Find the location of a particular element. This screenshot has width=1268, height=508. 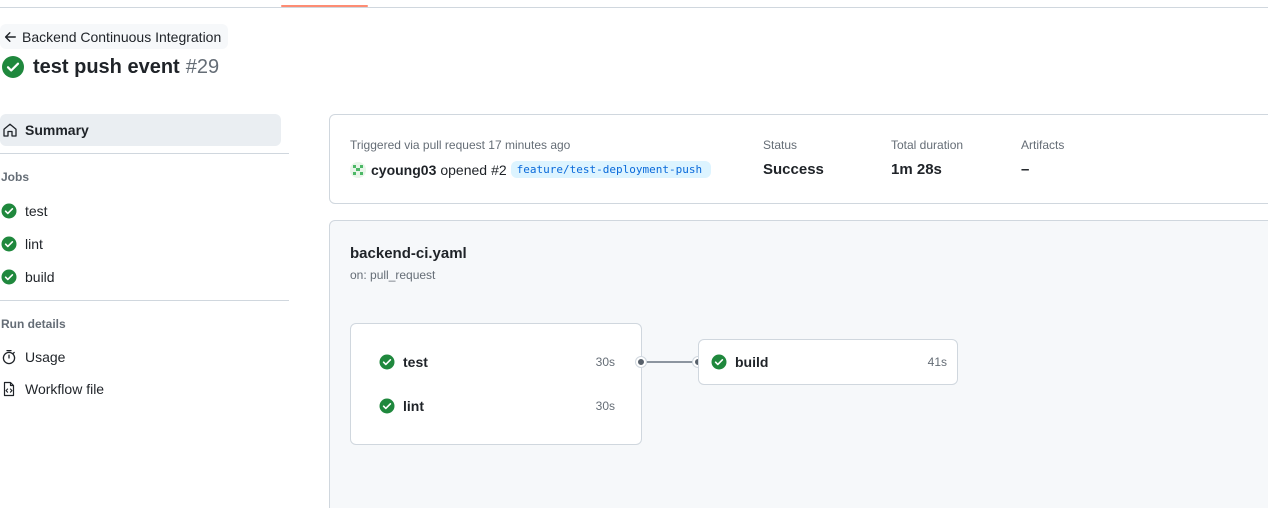

workflow-trigger: on: pull_request is located at coordinates (393, 275).